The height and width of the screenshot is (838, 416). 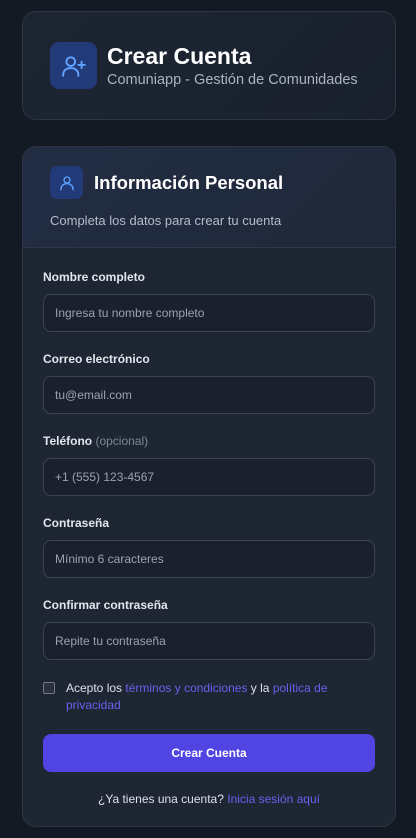 What do you see at coordinates (49, 688) in the screenshot?
I see `terms-checkbox` at bounding box center [49, 688].